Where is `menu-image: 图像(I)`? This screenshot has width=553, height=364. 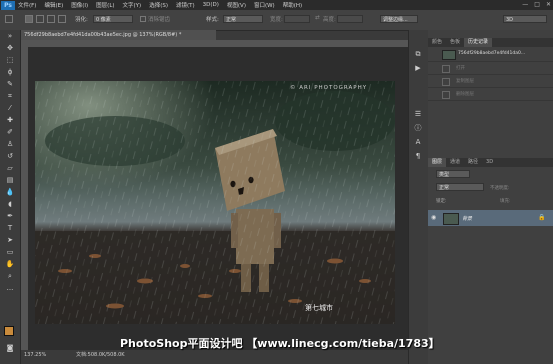
menu-image: 图像(I) is located at coordinates (79, 5).